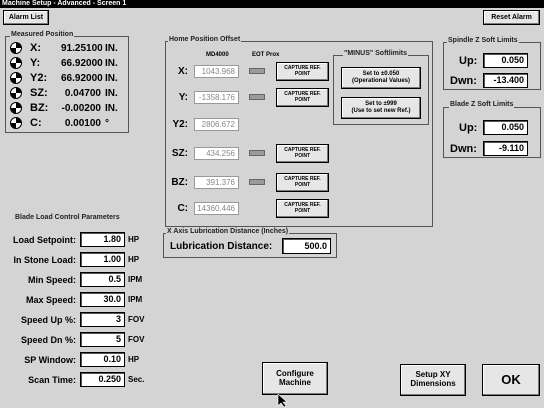  Describe the element at coordinates (102, 259) in the screenshot. I see `blade-param-field: 1.00` at that location.